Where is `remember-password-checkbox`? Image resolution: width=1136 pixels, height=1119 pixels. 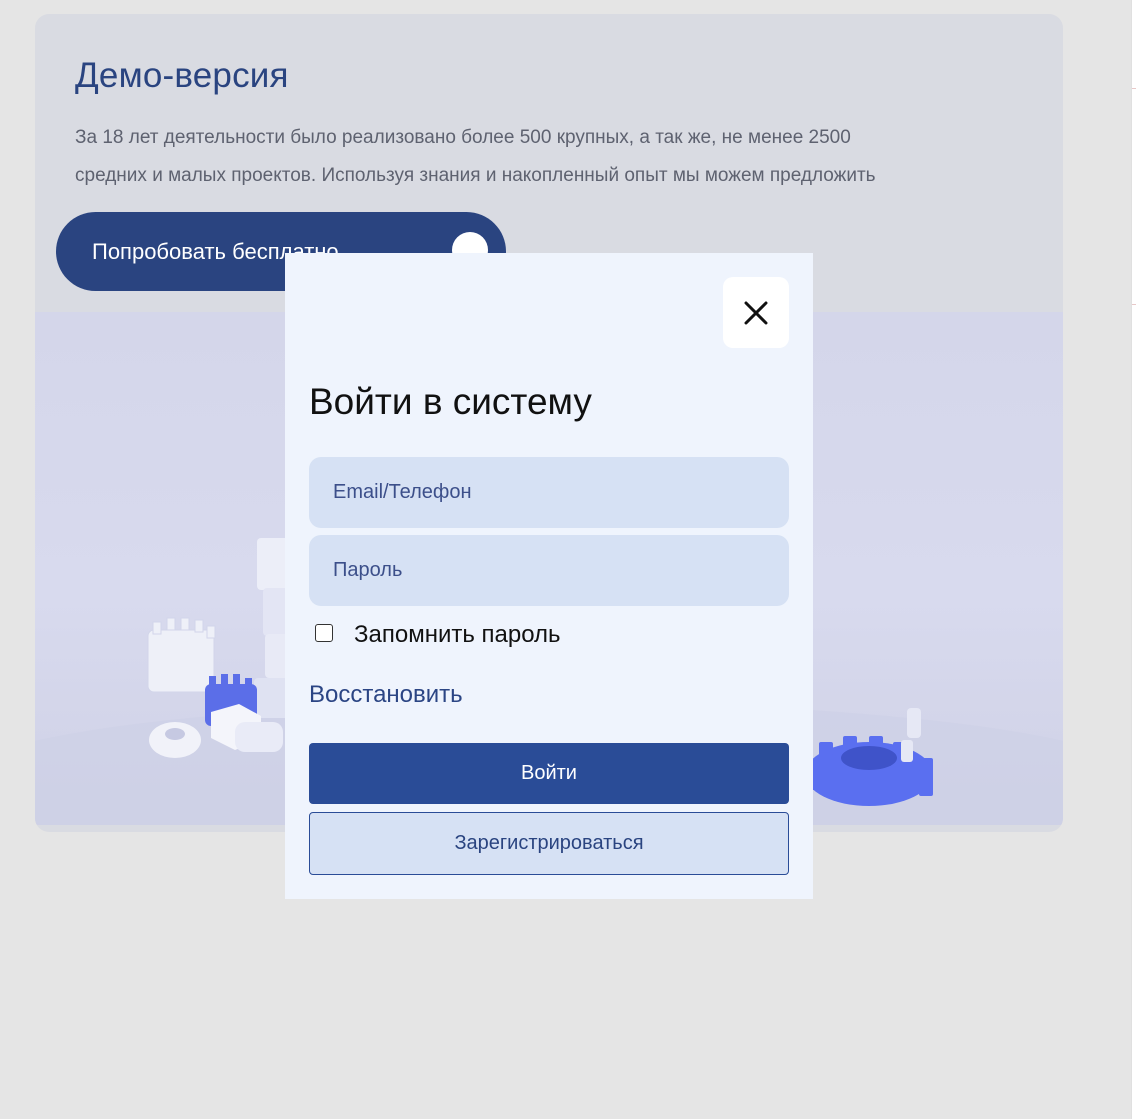
remember-password-checkbox is located at coordinates (324, 633).